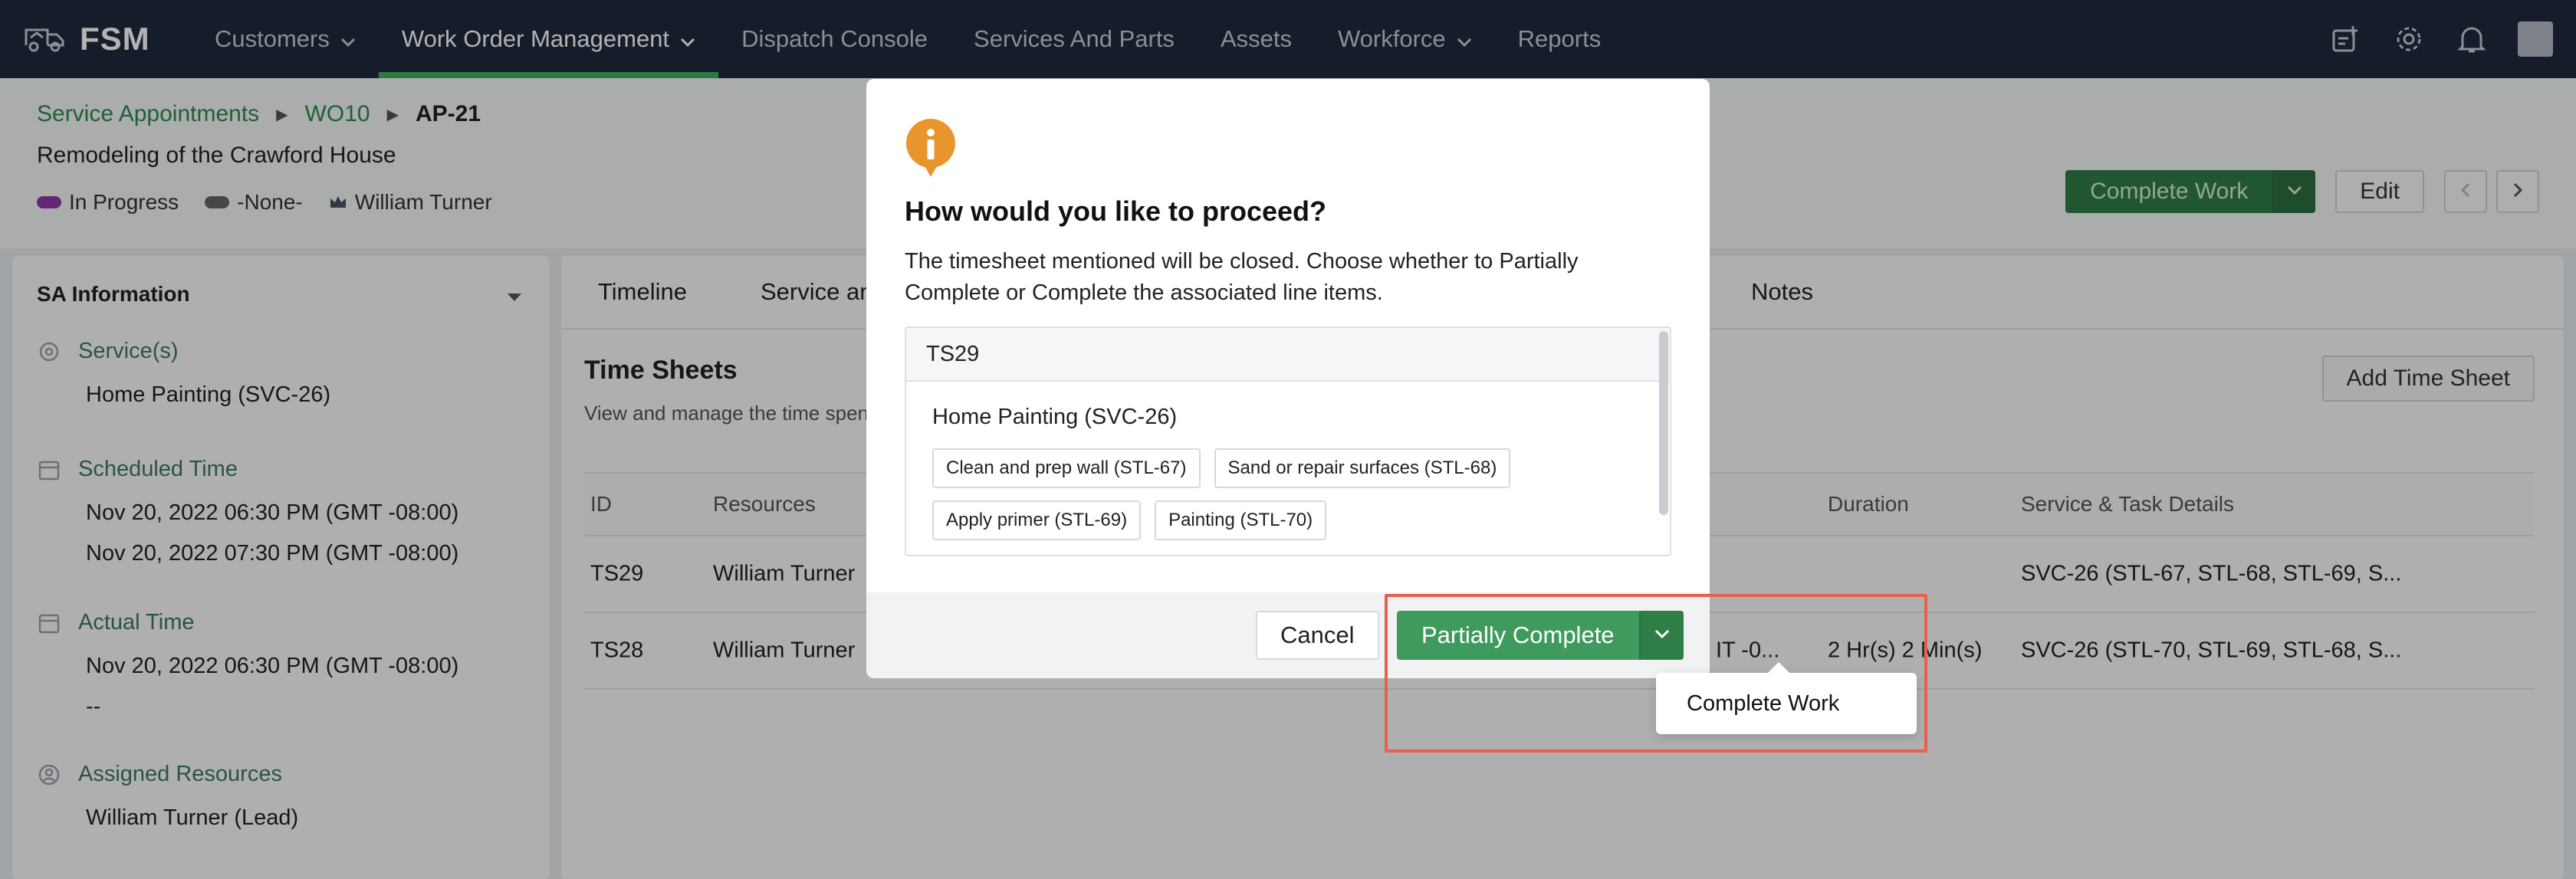 The height and width of the screenshot is (879, 2576). What do you see at coordinates (930, 149) in the screenshot?
I see `info-icon` at bounding box center [930, 149].